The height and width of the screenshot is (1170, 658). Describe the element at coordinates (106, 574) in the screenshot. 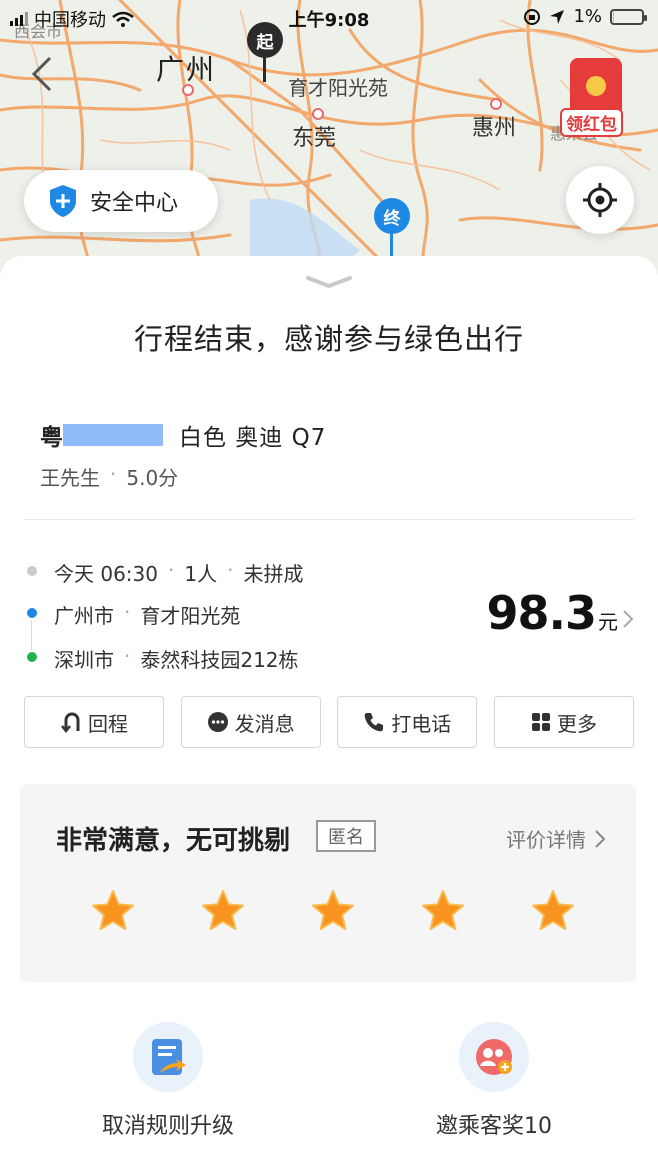

I see `trip-time: 今天 06:30` at that location.